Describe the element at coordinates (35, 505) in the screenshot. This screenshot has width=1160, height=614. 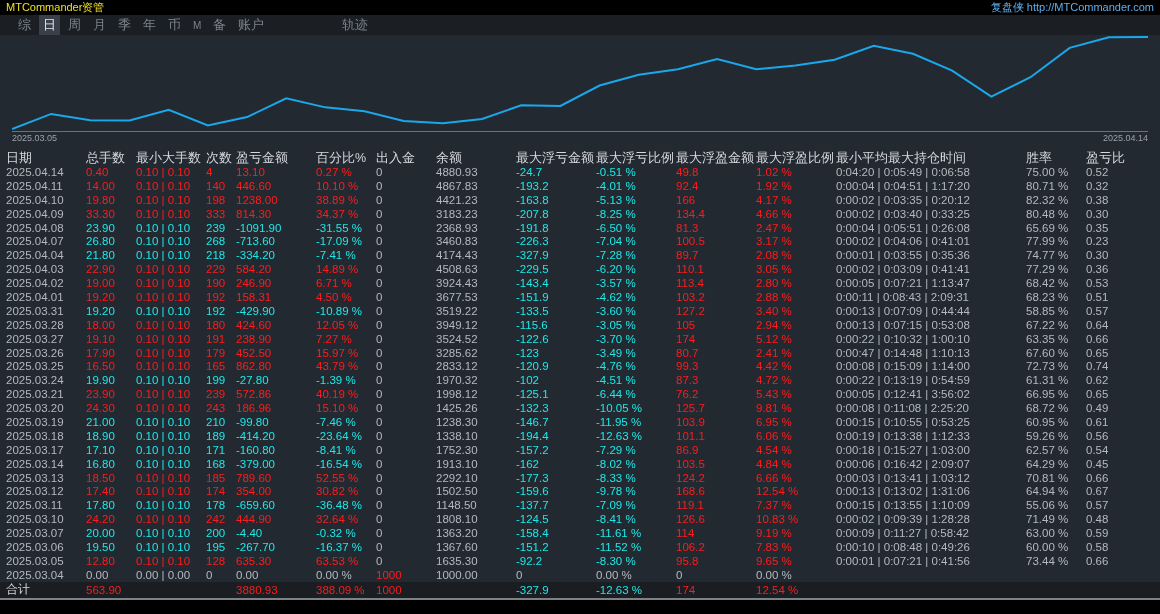
I see `table-cell-text: 2025.03.11` at that location.